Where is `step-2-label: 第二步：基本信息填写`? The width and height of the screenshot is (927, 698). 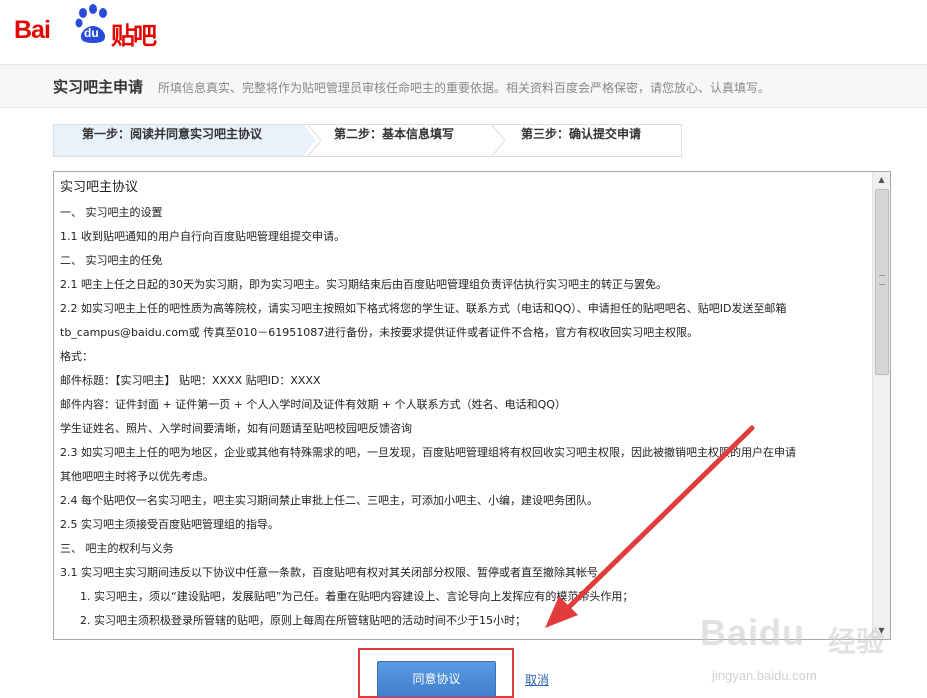
step-2-label: 第二步：基本信息填写 is located at coordinates (394, 134).